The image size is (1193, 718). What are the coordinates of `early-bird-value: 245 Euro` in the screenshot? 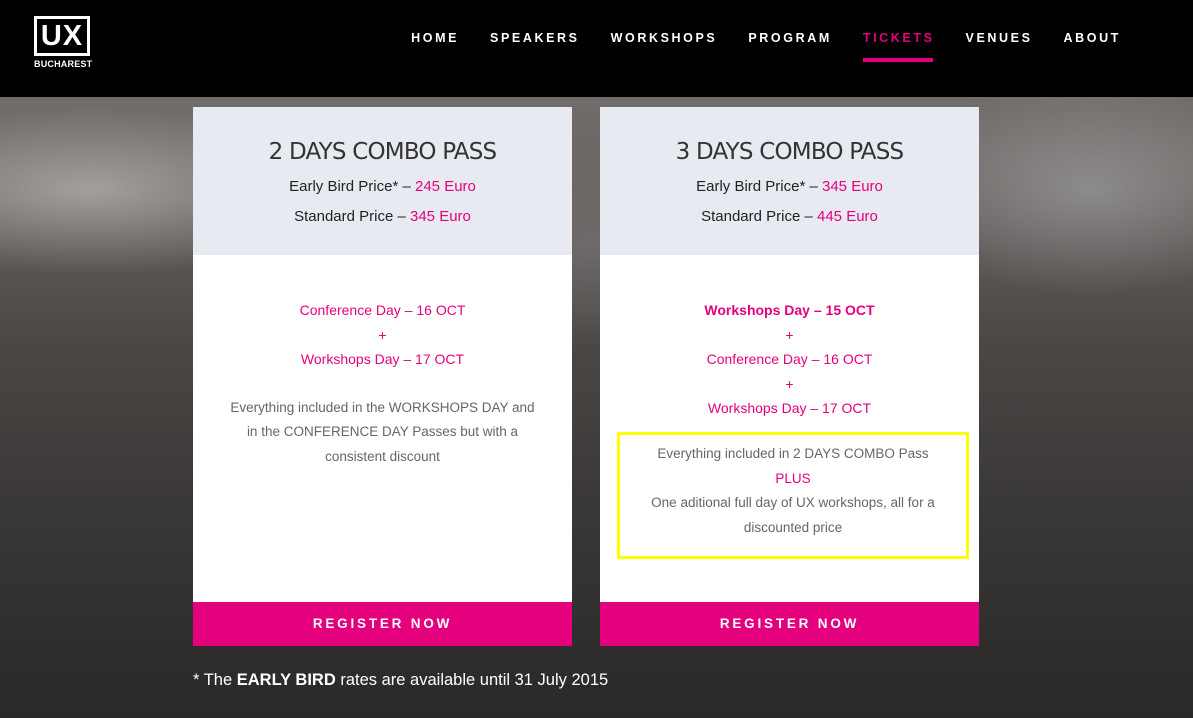 It's located at (445, 186).